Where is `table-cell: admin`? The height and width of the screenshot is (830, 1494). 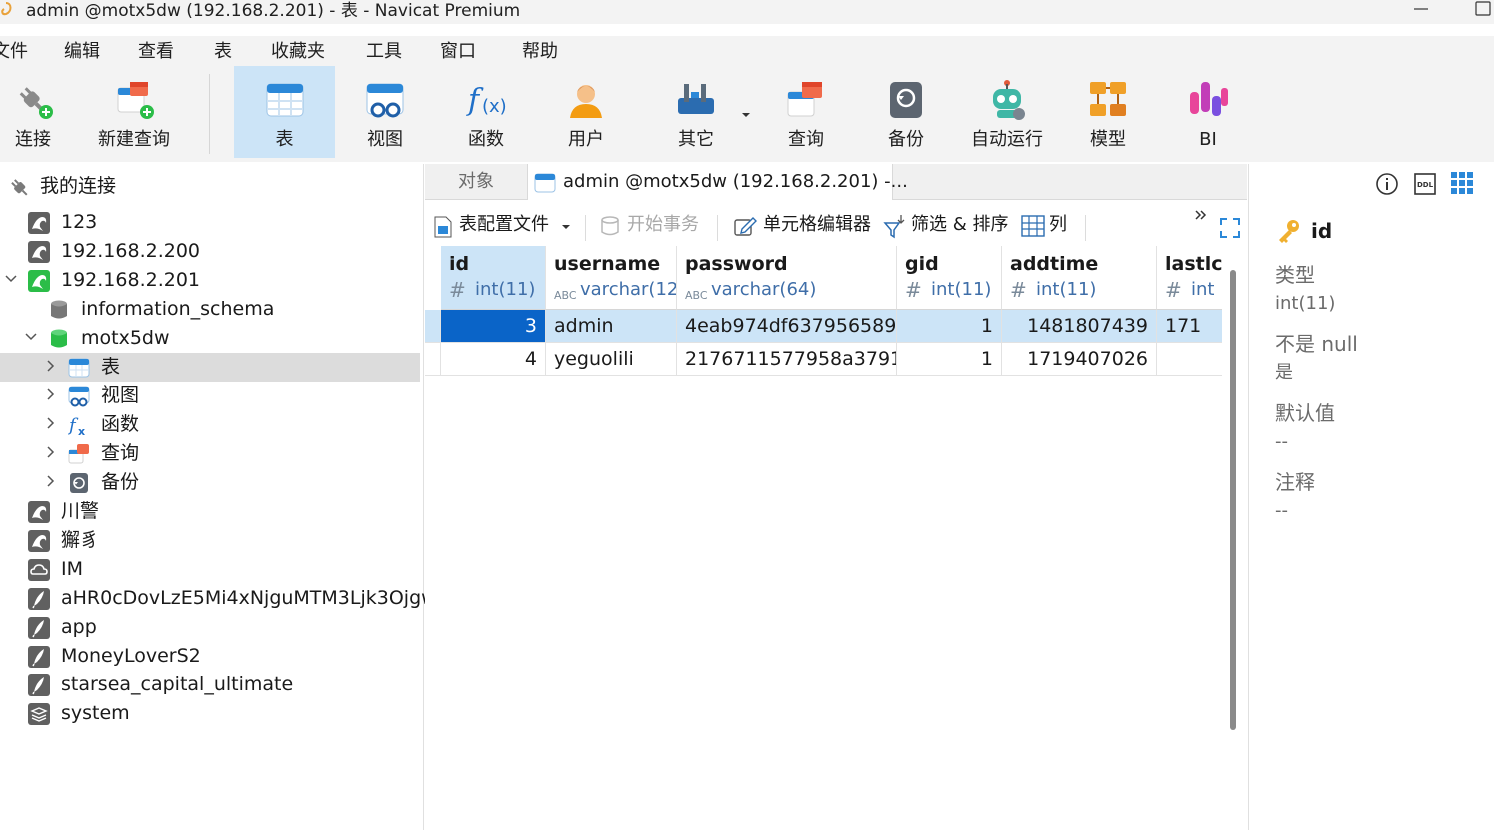
table-cell: admin is located at coordinates (611, 326).